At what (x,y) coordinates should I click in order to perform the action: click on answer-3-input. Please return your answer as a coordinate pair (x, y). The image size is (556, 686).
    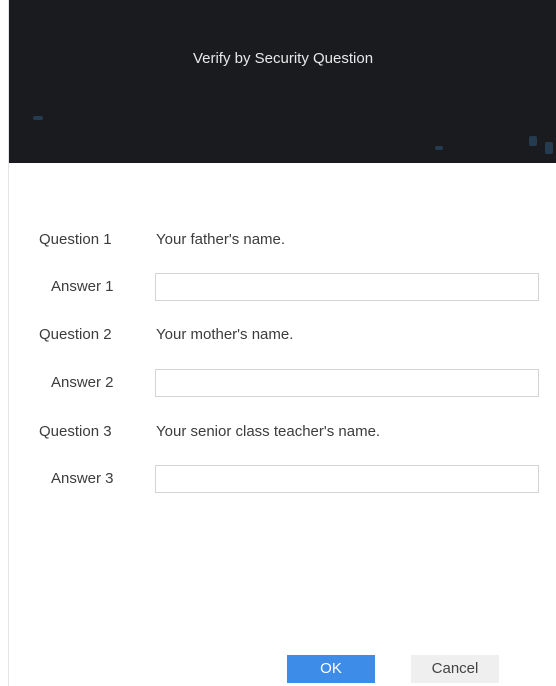
    Looking at the image, I should click on (347, 479).